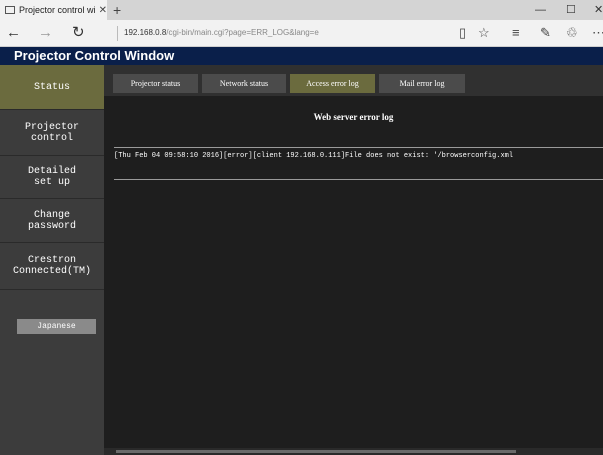  I want to click on japanese-language-button: Japanese, so click(56, 326).